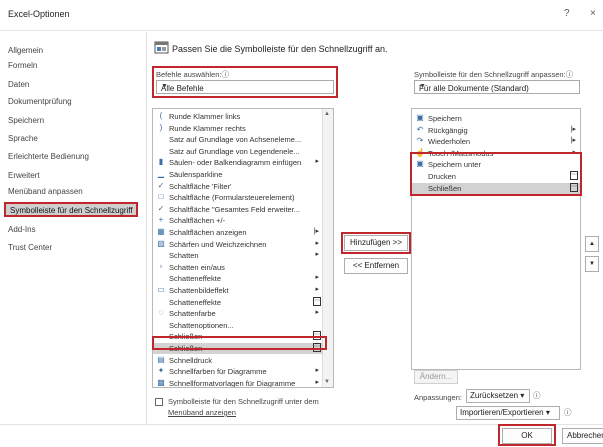  Describe the element at coordinates (197, 267) in the screenshot. I see `list-item-label: Schatten ein/aus` at that location.